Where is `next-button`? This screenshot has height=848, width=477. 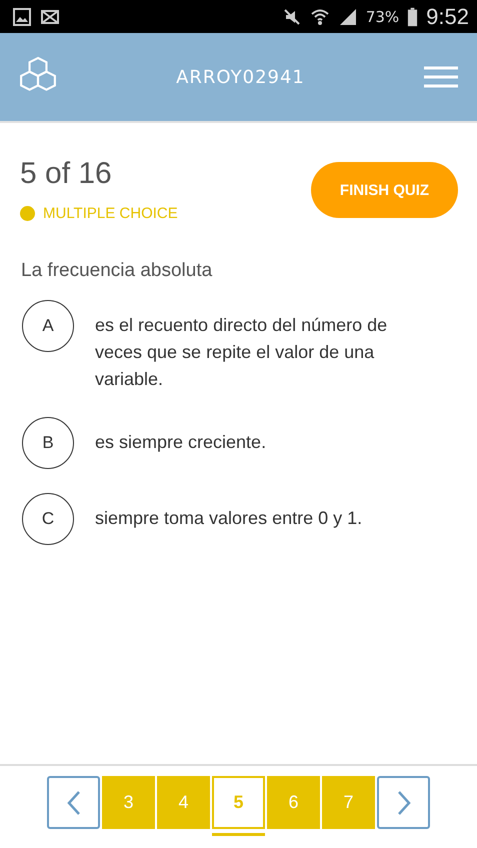 next-button is located at coordinates (403, 802).